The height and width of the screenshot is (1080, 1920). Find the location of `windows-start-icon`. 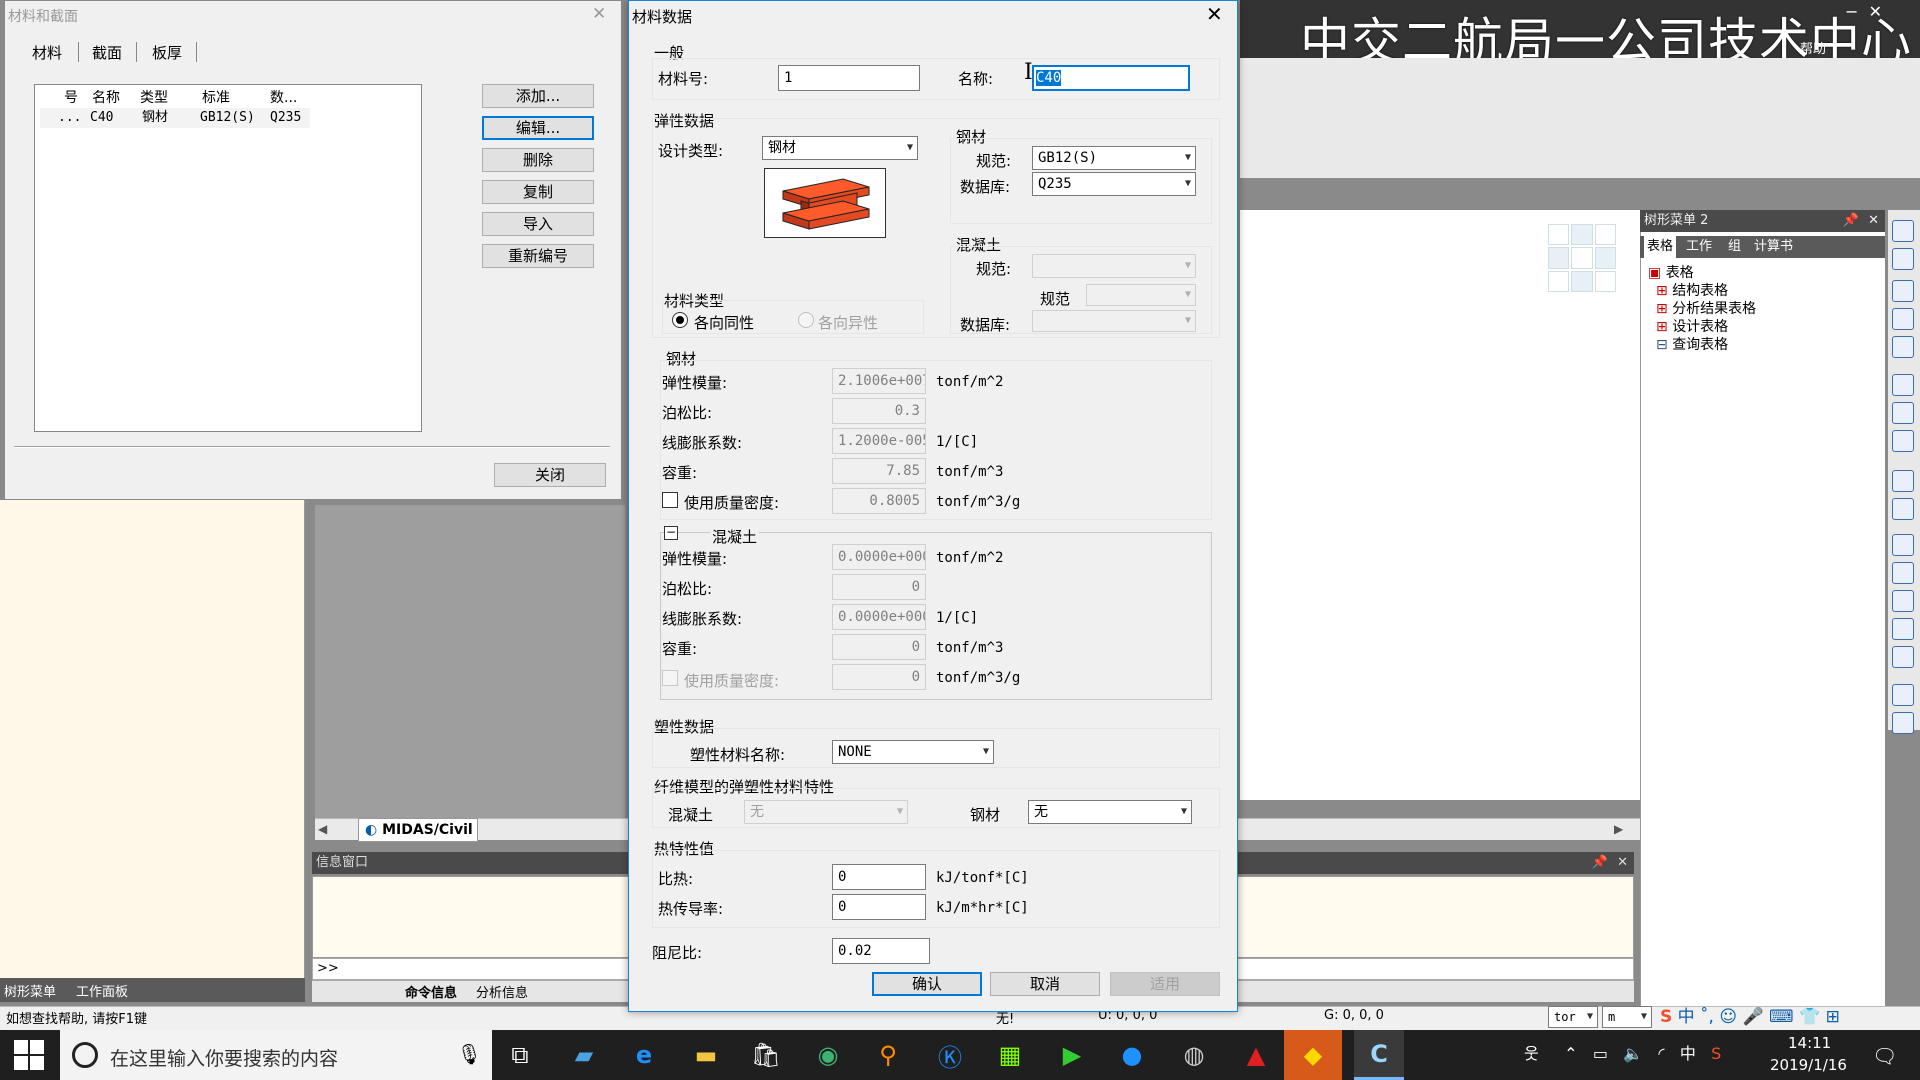

windows-start-icon is located at coordinates (29, 1055).